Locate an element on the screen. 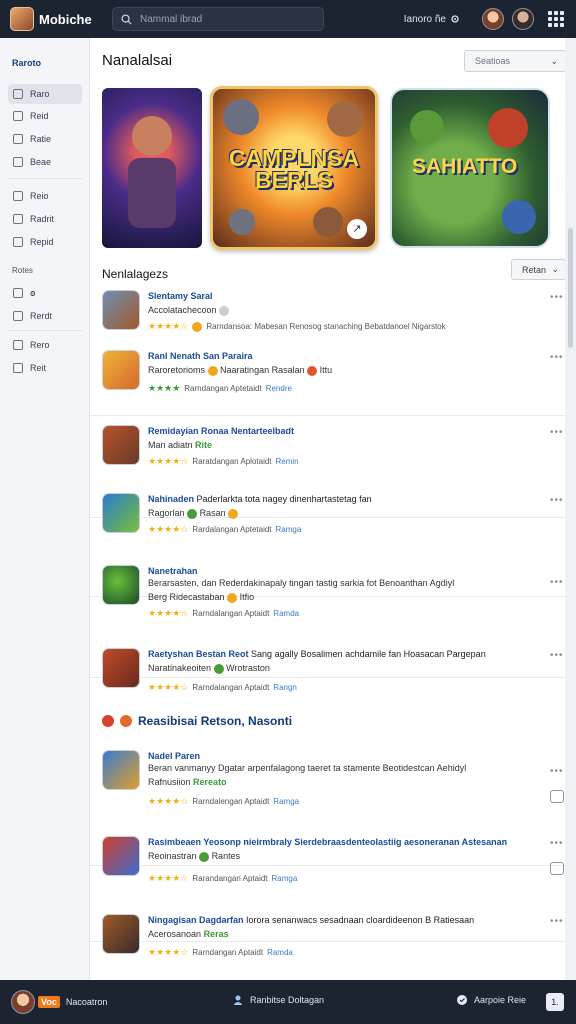  banner-title: SAHIATTO is located at coordinates (465, 166).